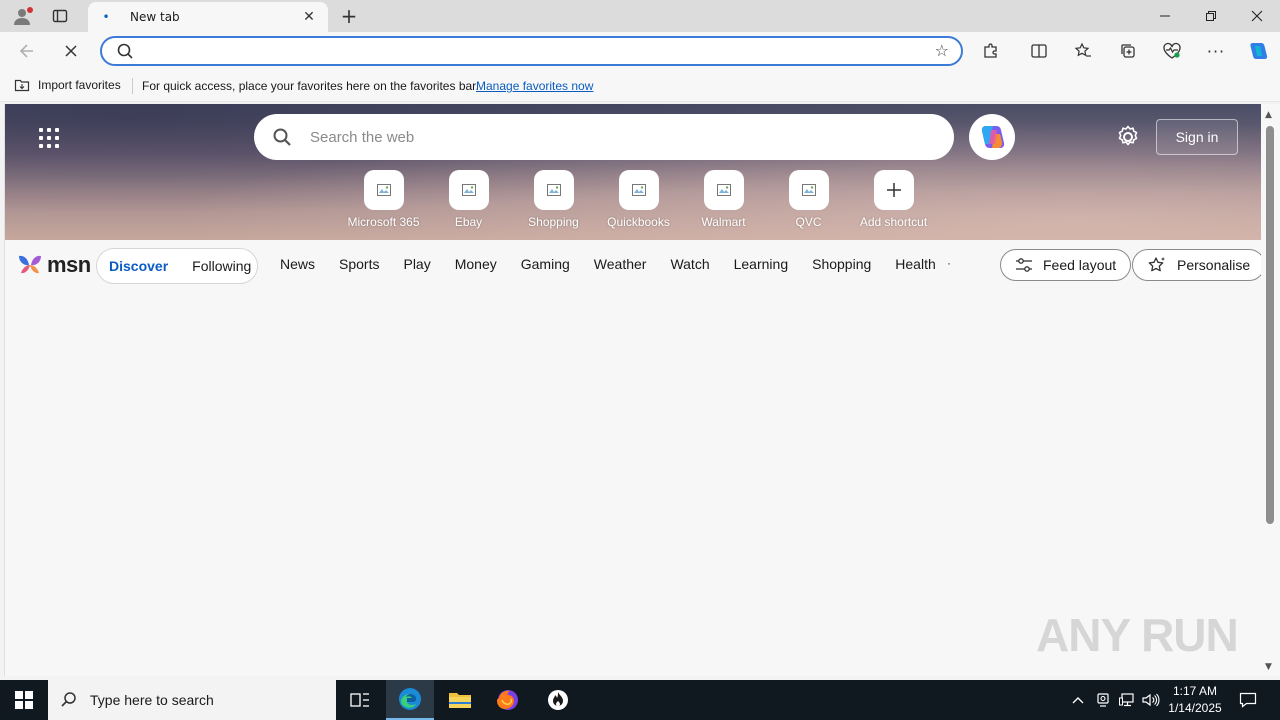  I want to click on taskbar-clock: 1:17 AM 1/14/2025, so click(1195, 700).